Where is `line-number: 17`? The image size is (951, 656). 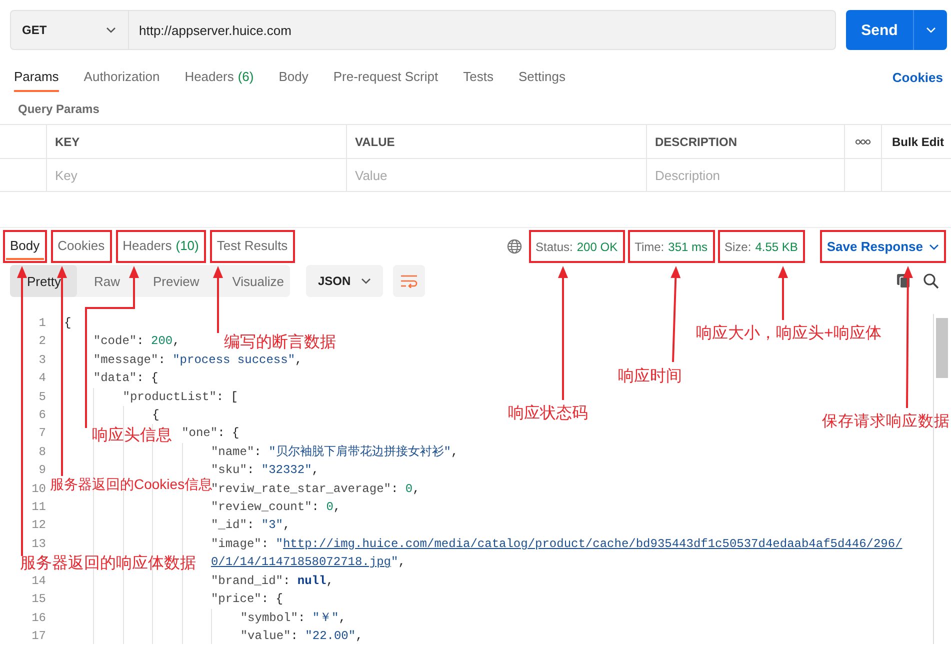 line-number: 17 is located at coordinates (38, 636).